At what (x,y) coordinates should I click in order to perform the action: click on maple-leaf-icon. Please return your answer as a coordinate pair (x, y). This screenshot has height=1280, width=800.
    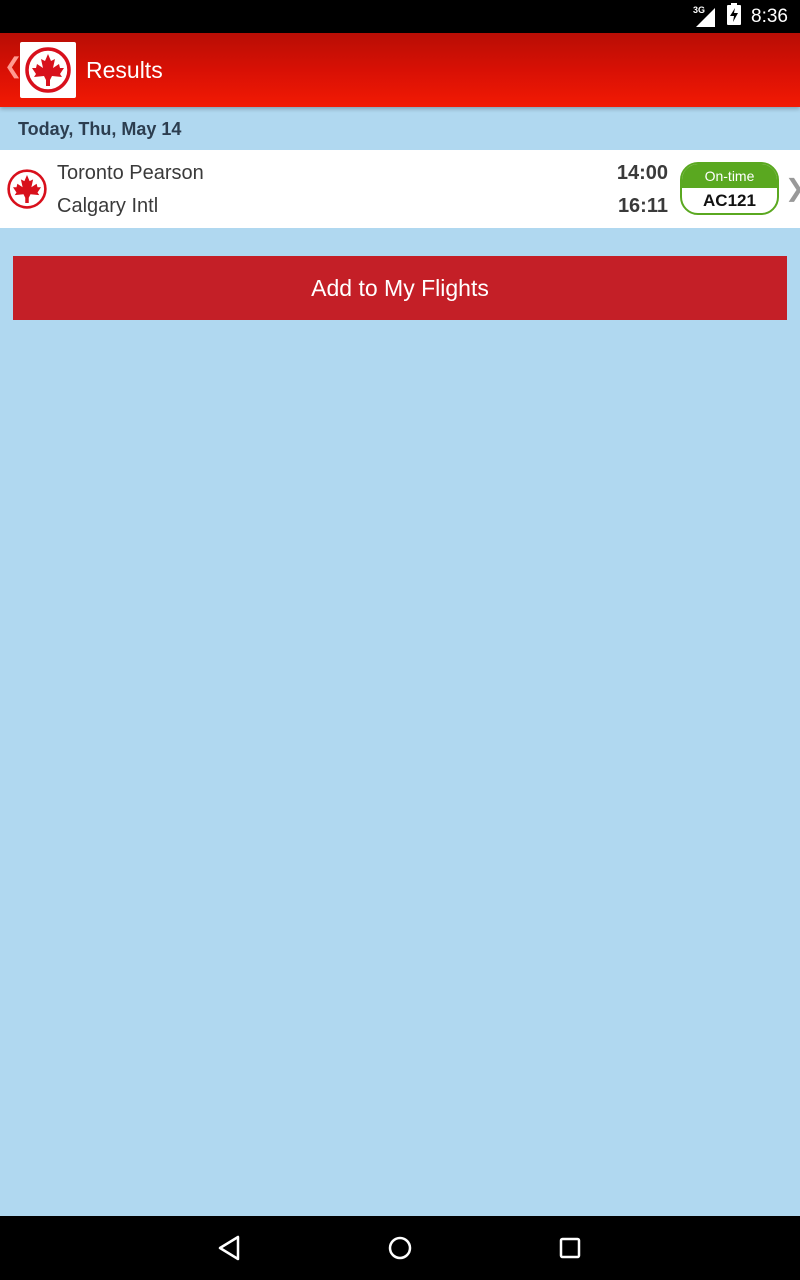
    Looking at the image, I should click on (48, 70).